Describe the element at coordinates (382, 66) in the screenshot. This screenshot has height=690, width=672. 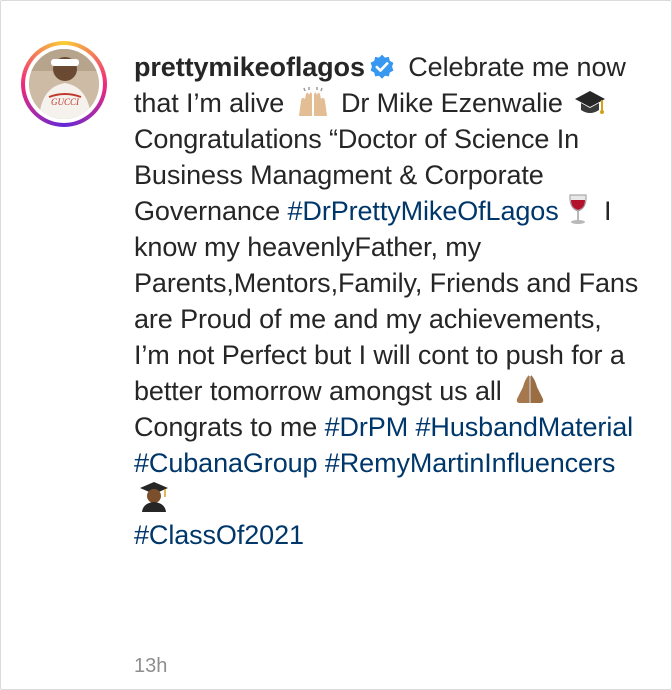
I see `verified-badge-icon` at that location.